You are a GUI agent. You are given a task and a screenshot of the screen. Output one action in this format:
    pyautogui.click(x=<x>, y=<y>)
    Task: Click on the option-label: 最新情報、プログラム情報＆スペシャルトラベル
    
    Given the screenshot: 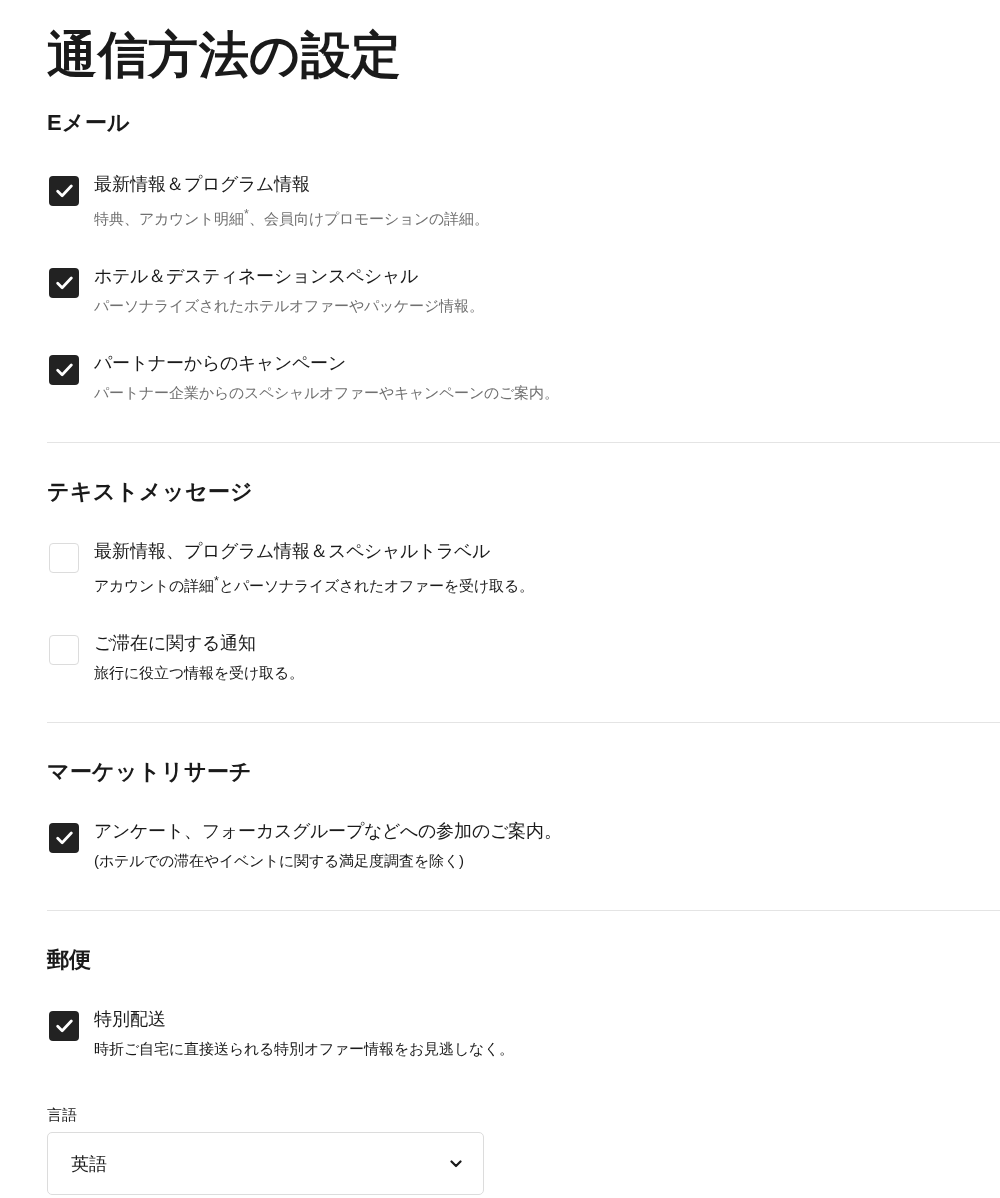 What is the action you would take?
    pyautogui.click(x=292, y=551)
    